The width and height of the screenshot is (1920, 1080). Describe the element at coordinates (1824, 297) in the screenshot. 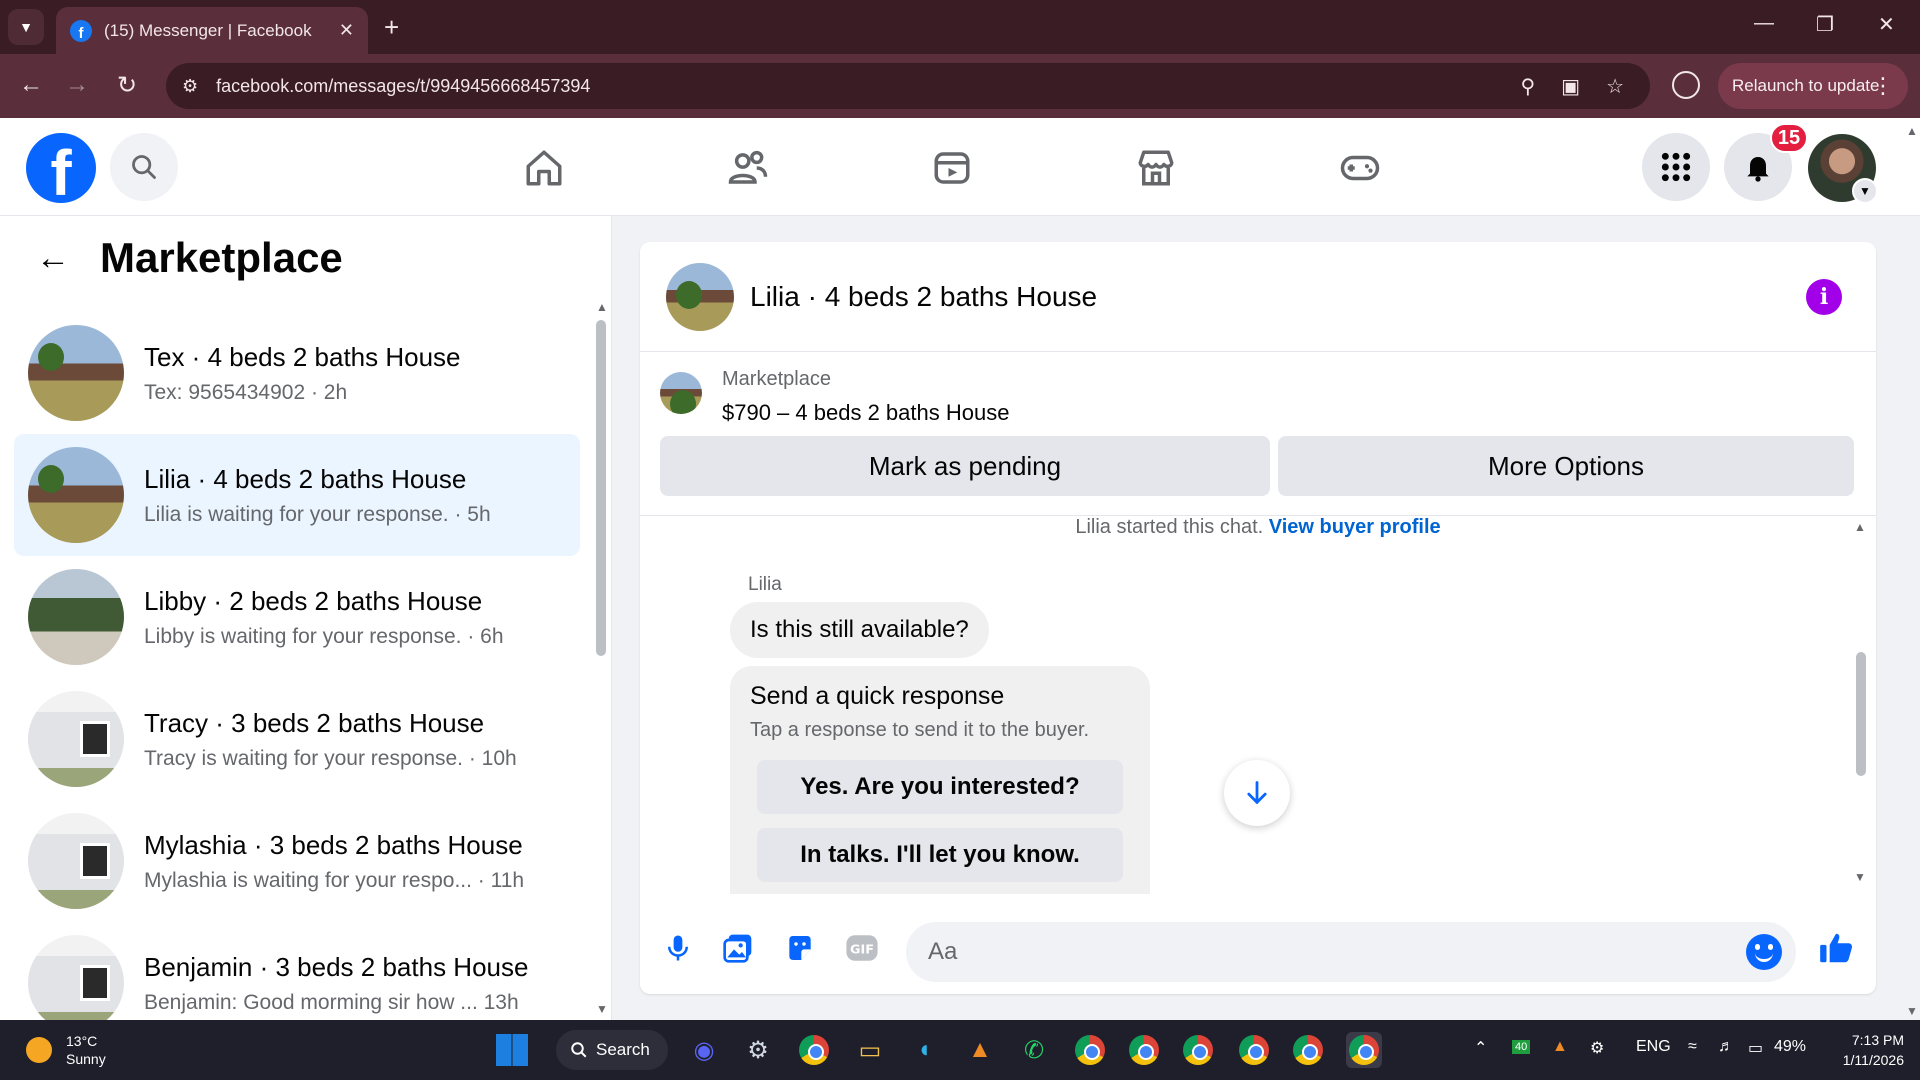

I see `info-icon: i` at that location.